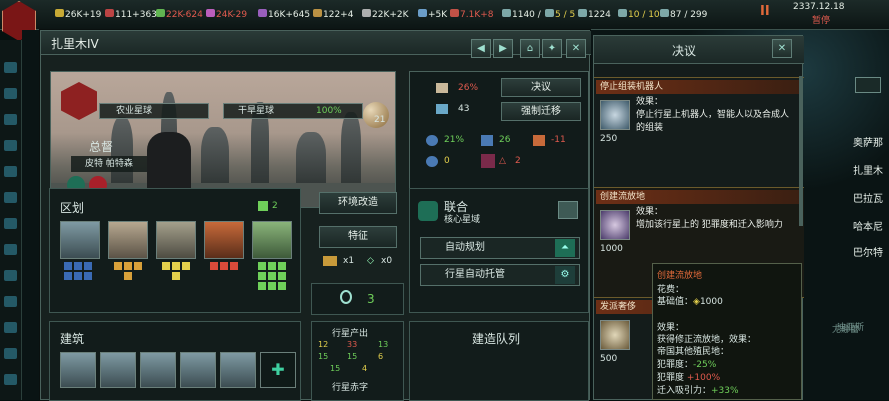  I want to click on amenities-stat: 43, so click(452, 109).